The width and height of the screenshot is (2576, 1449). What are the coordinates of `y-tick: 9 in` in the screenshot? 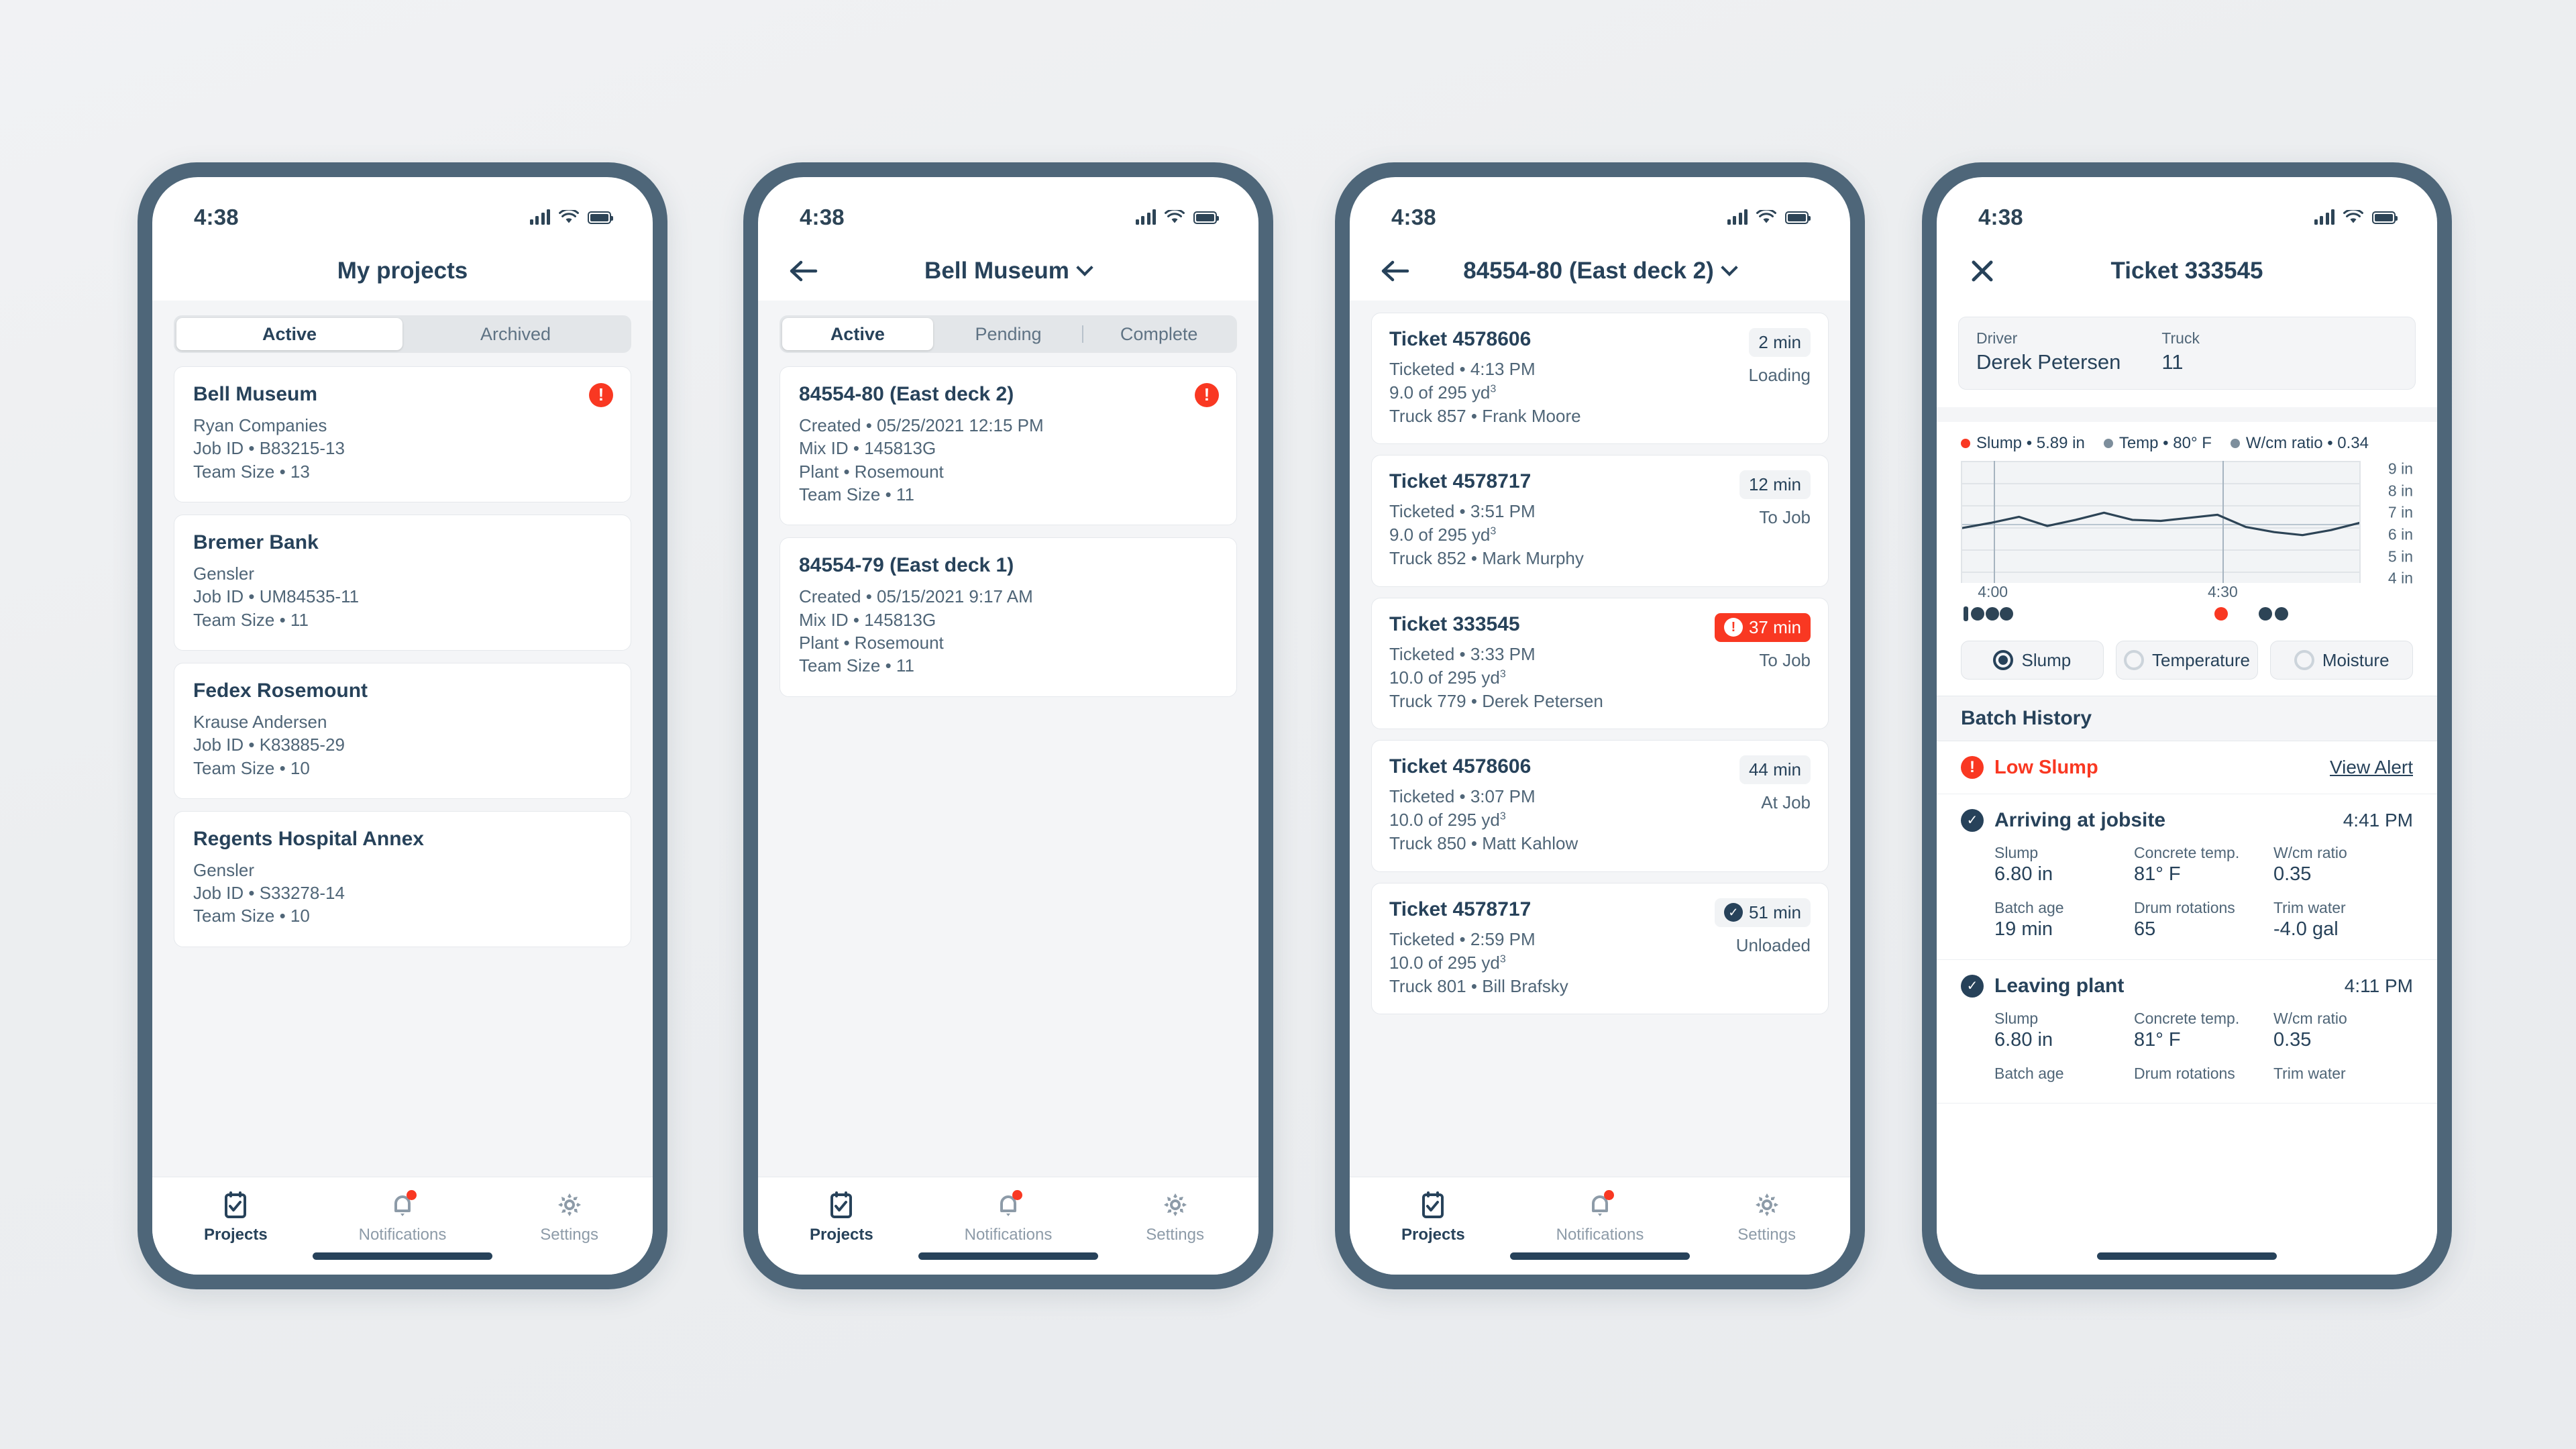 It's located at (2400, 469).